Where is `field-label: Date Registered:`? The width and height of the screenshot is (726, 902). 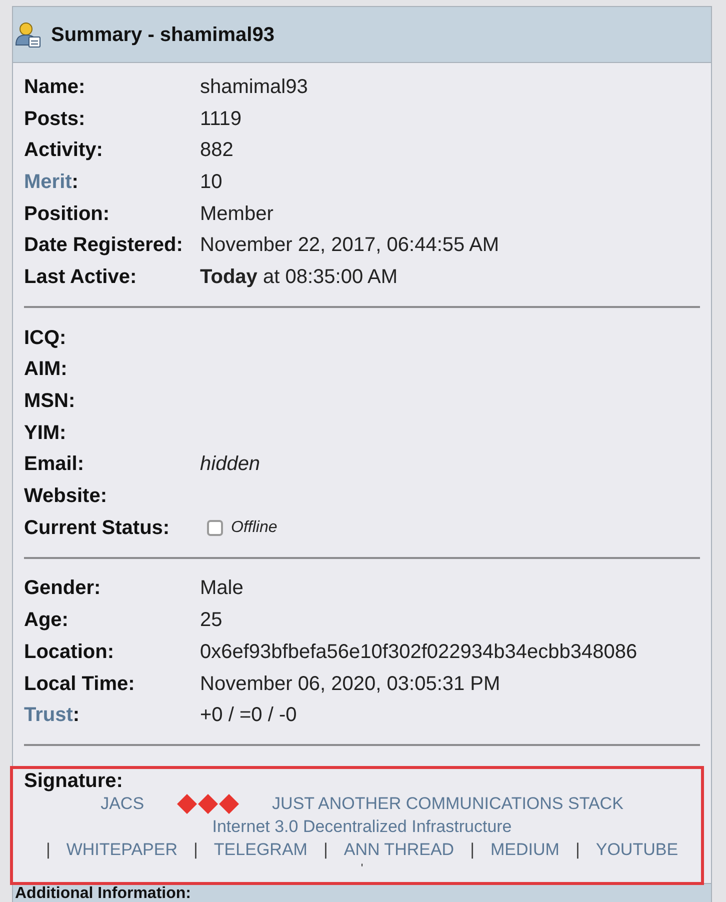 field-label: Date Registered: is located at coordinates (104, 245).